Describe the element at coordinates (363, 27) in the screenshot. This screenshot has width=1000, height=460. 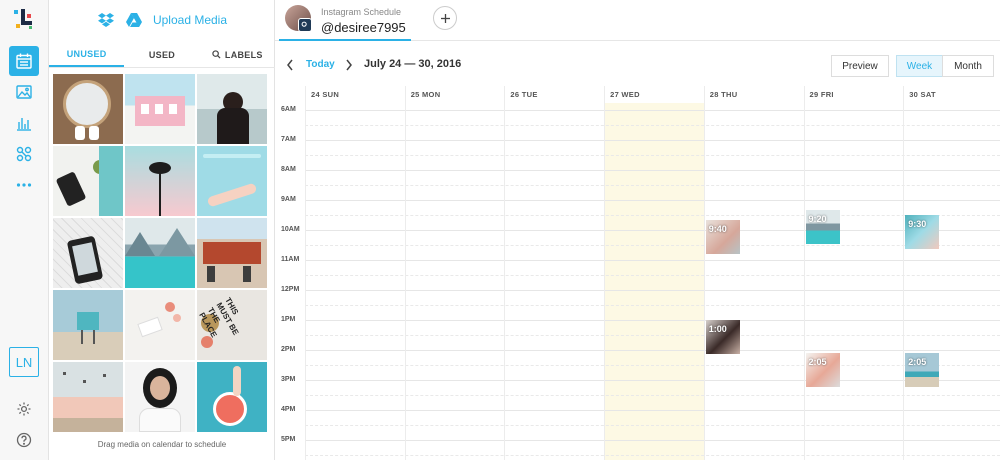
I see `account-name: @desiree7995` at that location.